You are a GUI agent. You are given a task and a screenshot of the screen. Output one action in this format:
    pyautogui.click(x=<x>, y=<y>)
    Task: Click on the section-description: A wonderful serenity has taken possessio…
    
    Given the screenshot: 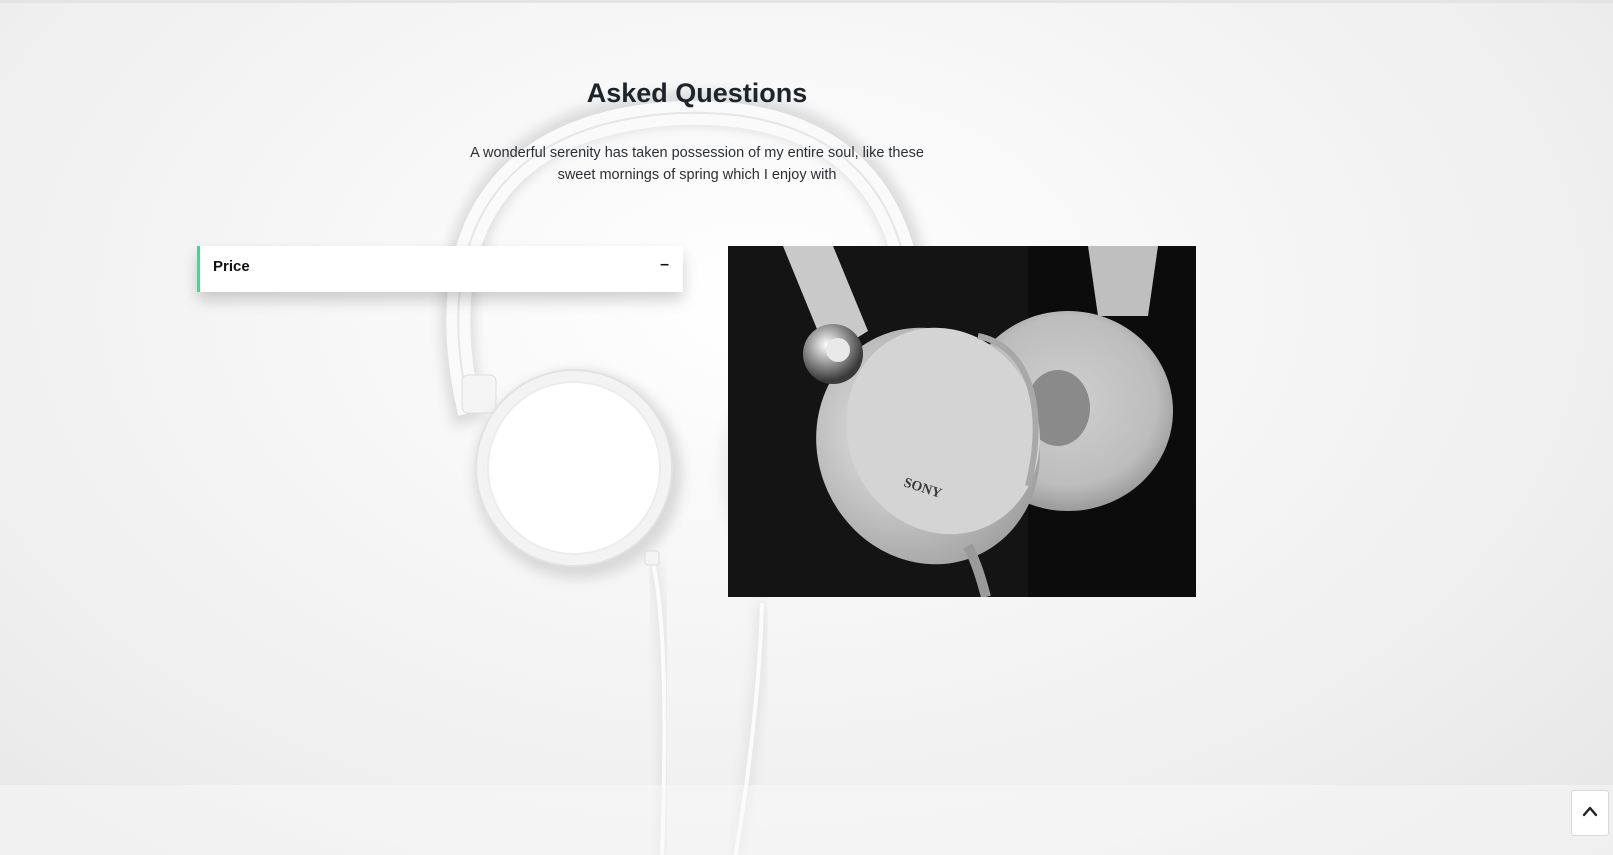 What is the action you would take?
    pyautogui.click(x=697, y=164)
    